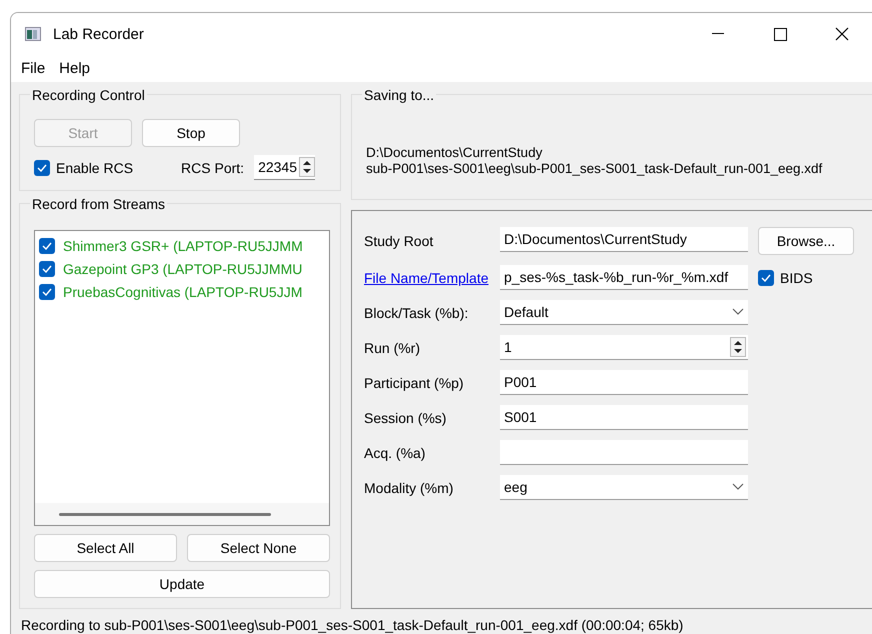  I want to click on input-field: p_ses-%s_task-%b_run-%r_%m.xdf, so click(624, 277).